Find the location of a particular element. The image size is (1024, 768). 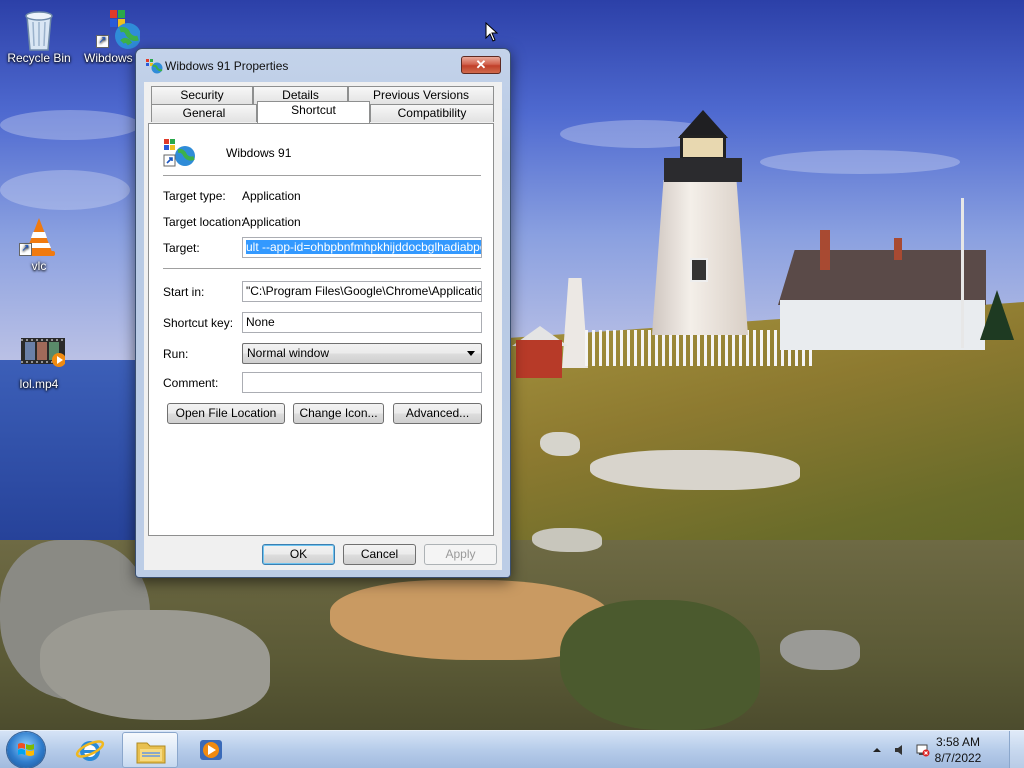

mouse-cursor-icon is located at coordinates (492, 32).